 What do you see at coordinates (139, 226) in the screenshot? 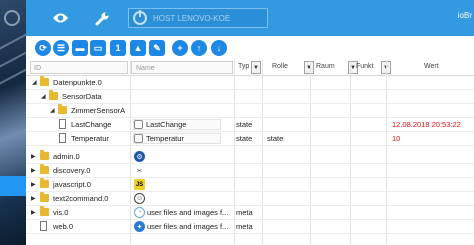
I see `web-adapter-icon: ✦` at bounding box center [139, 226].